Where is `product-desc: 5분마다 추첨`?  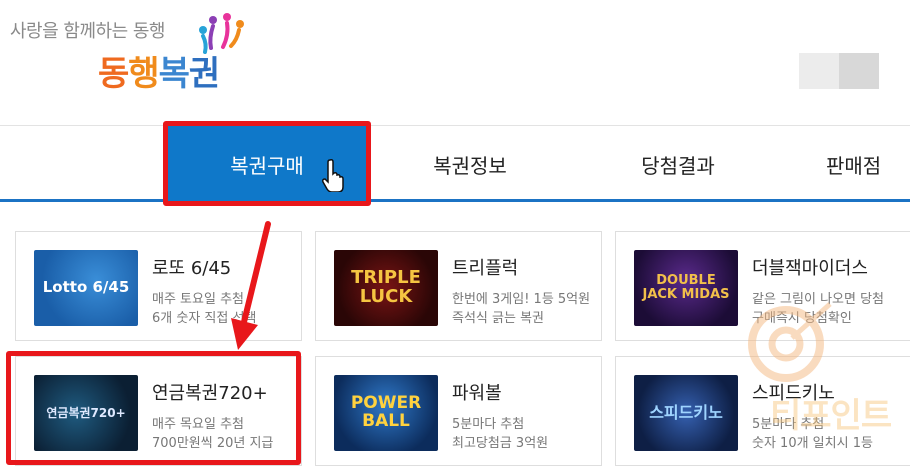 product-desc: 5분마다 추첨 is located at coordinates (488, 424).